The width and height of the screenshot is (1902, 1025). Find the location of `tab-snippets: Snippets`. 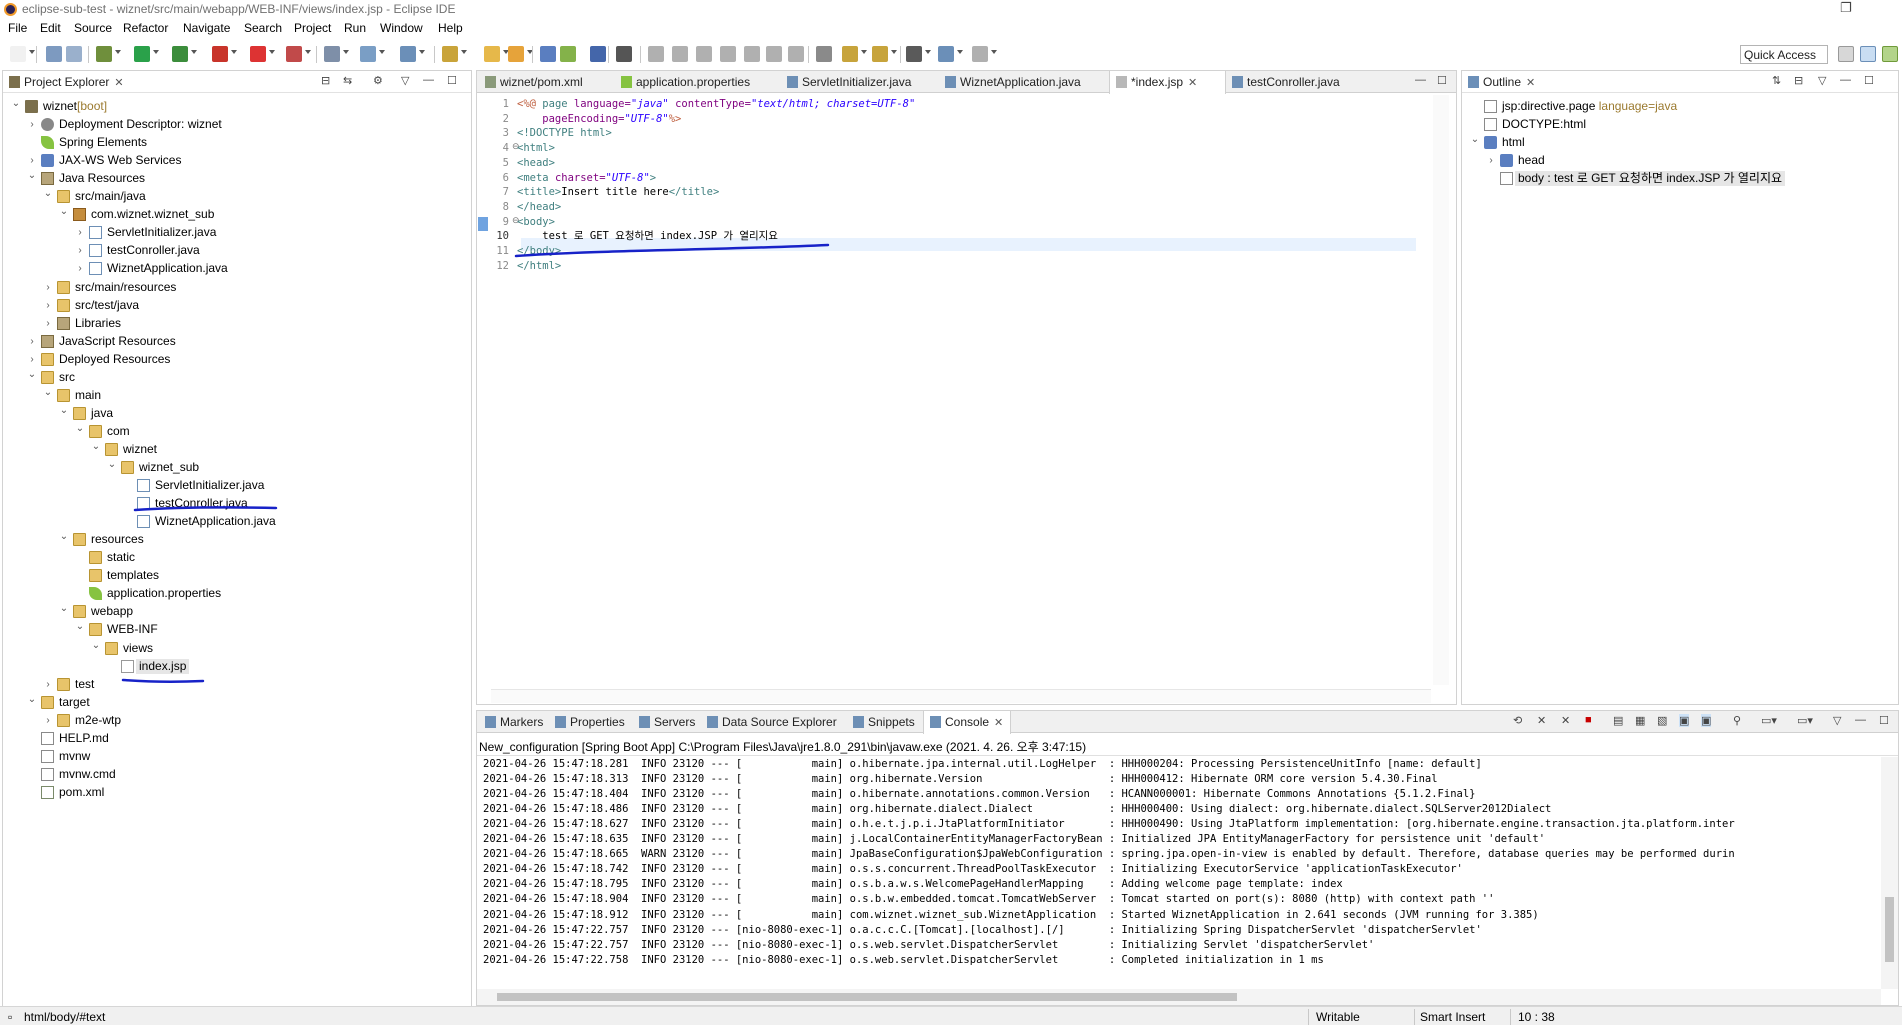

tab-snippets: Snippets is located at coordinates (885, 722).